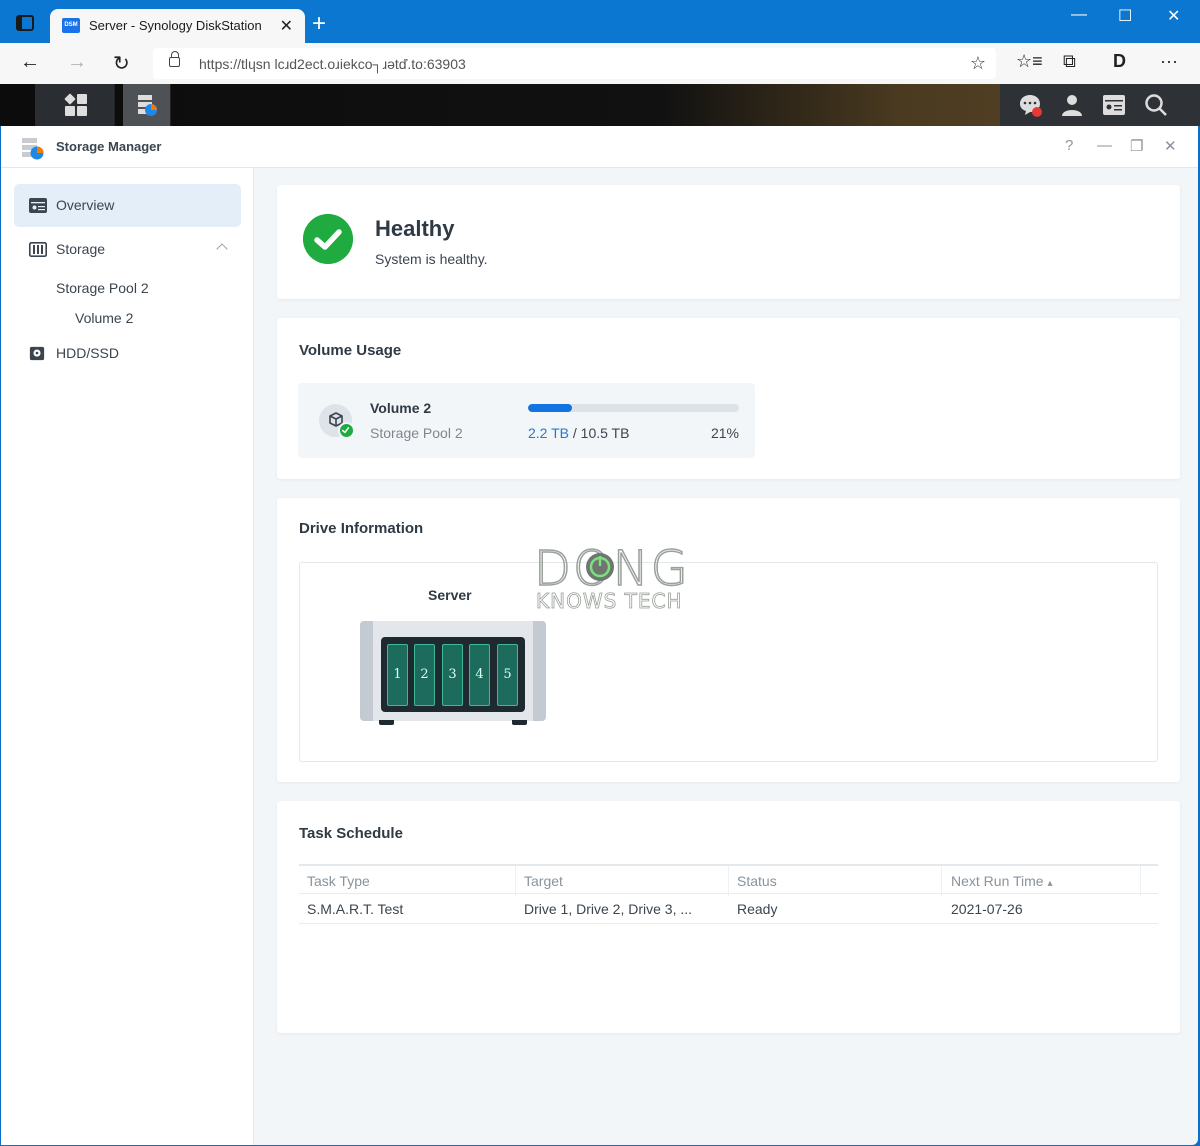  Describe the element at coordinates (1169, 61) in the screenshot. I see `more-menu-icon: ···` at that location.